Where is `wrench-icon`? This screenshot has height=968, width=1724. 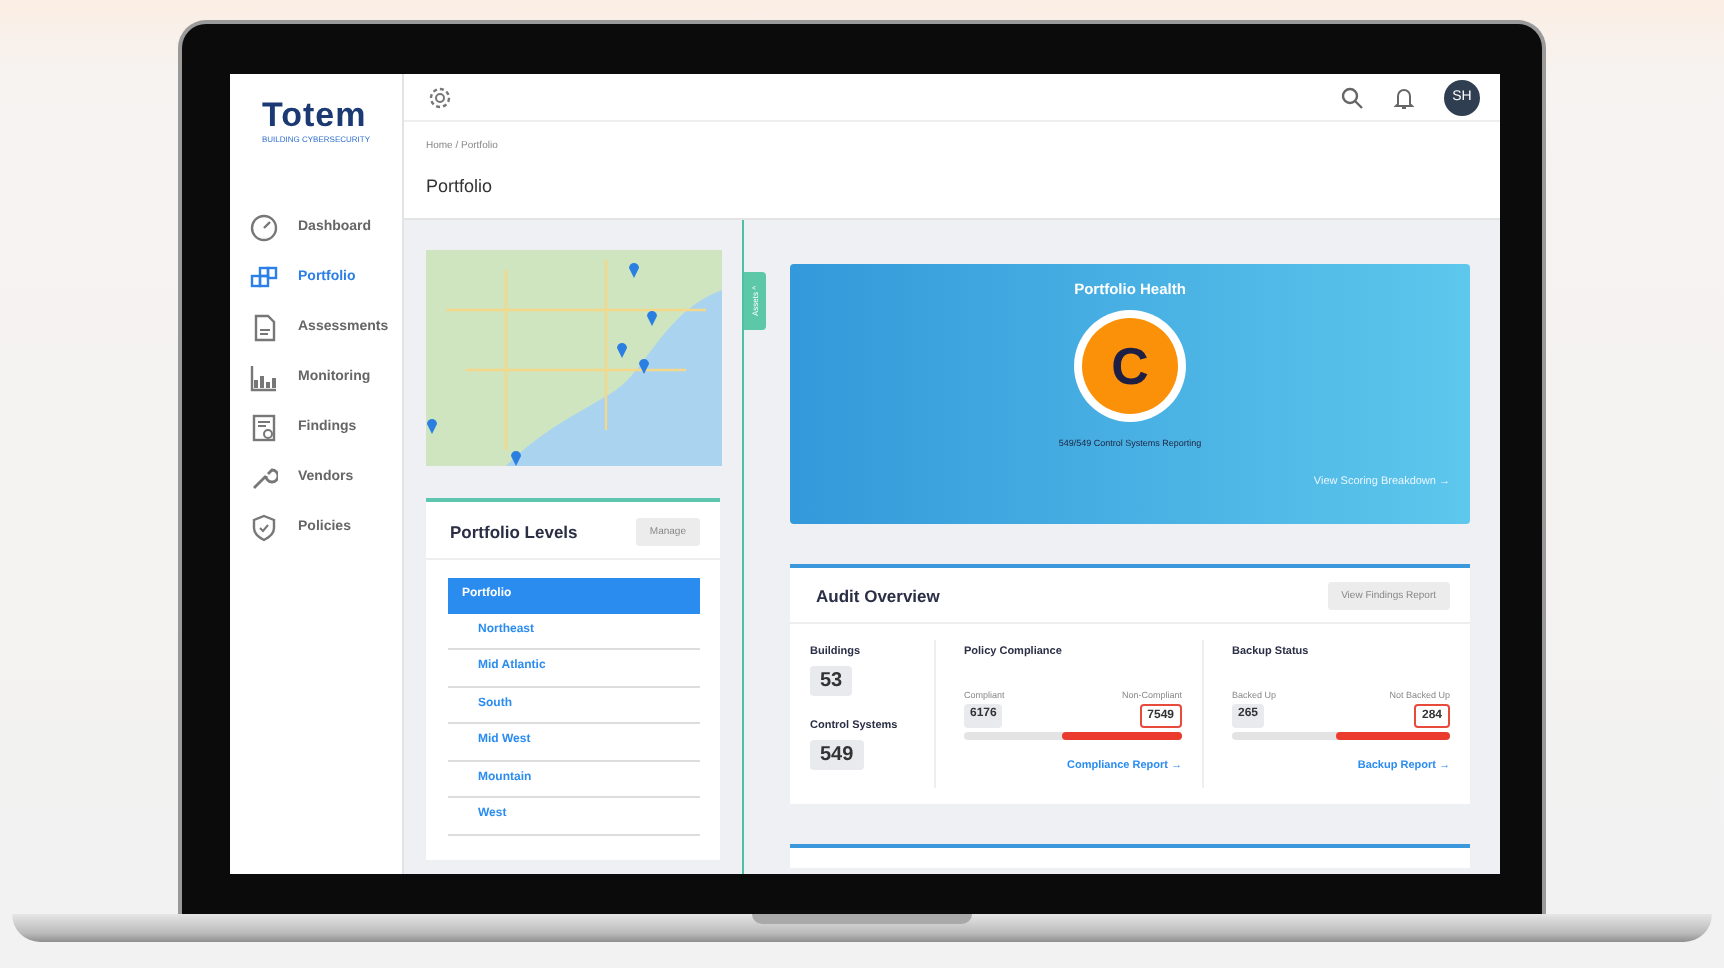 wrench-icon is located at coordinates (264, 477).